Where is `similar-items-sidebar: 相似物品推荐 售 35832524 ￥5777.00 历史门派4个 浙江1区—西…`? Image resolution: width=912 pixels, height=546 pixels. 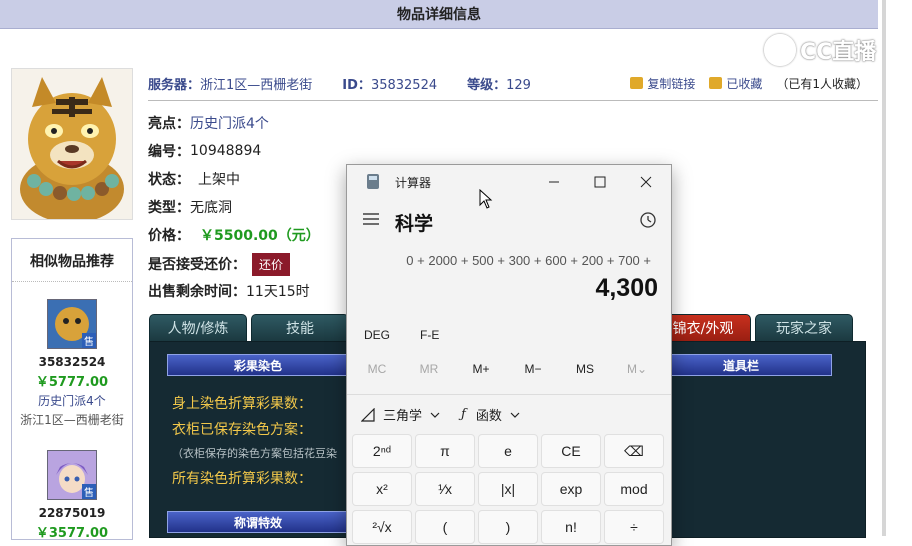
similar-items-sidebar: 相似物品推荐 售 35832524 ￥5777.00 历史门派4个 浙江1区—西… is located at coordinates (72, 389).